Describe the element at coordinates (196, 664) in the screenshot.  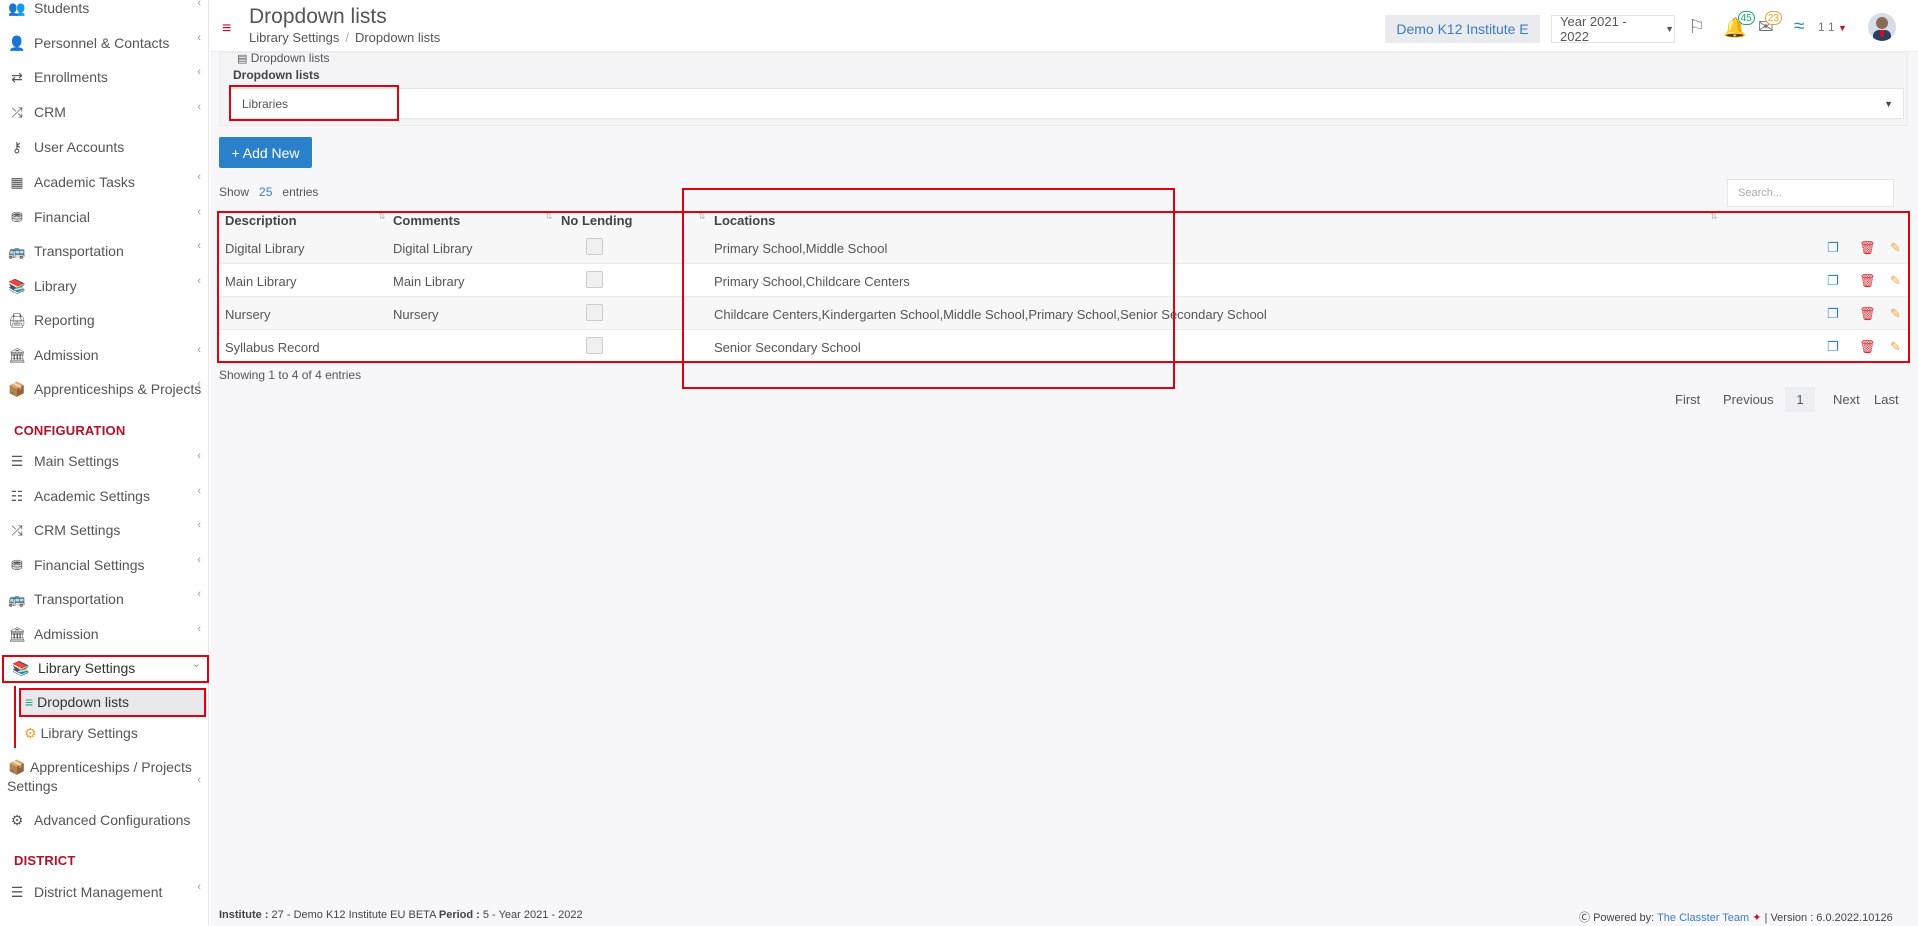
I see `chevron-down-icon: ⌄` at that location.